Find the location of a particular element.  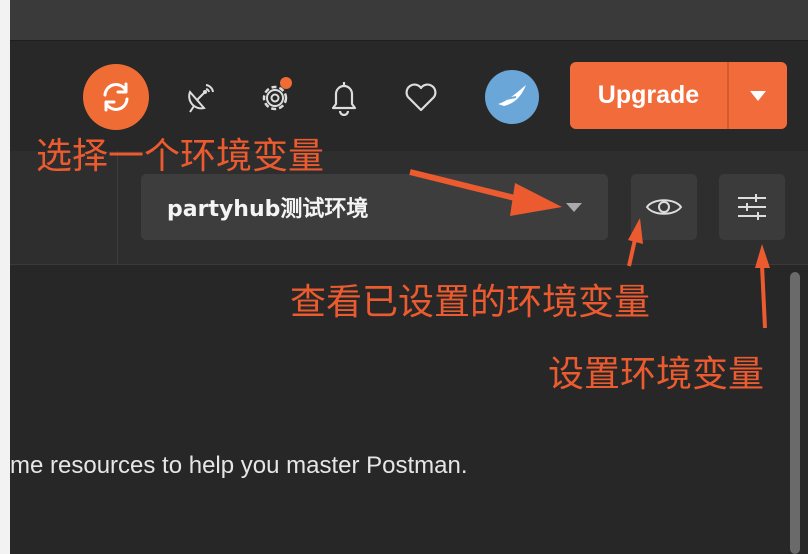

bell-icon is located at coordinates (344, 99).